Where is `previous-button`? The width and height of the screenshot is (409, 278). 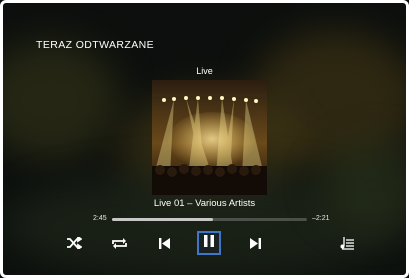 previous-button is located at coordinates (164, 243).